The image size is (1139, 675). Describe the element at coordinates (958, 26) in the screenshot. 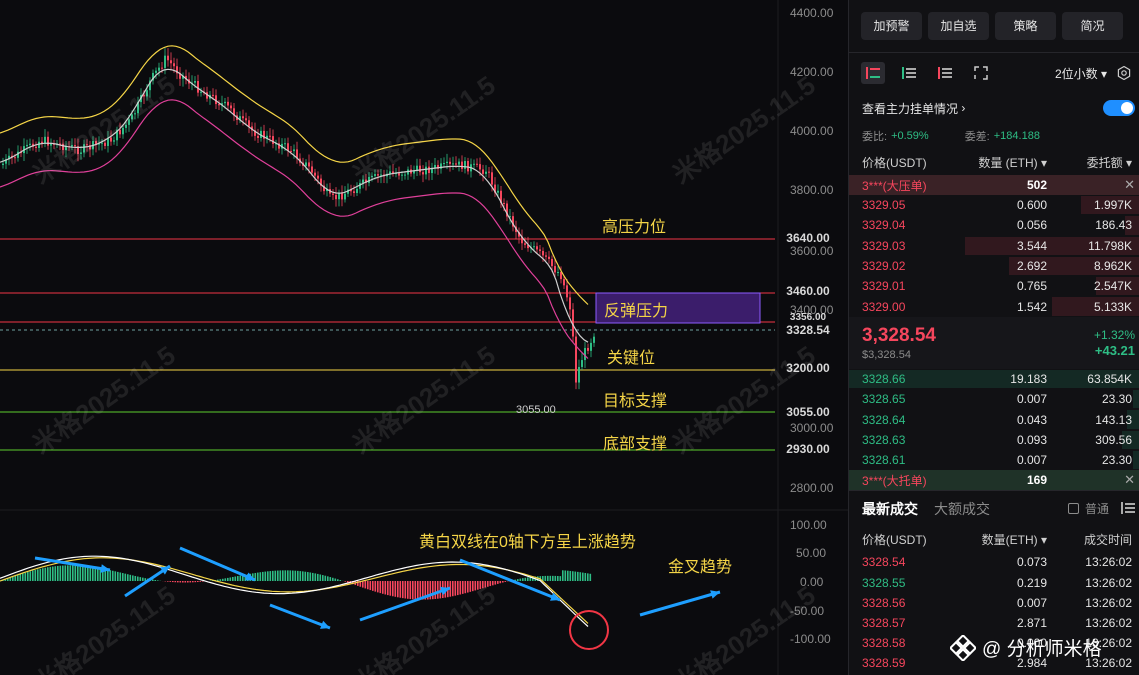

I see `add-watchlist-button: 加自选` at that location.